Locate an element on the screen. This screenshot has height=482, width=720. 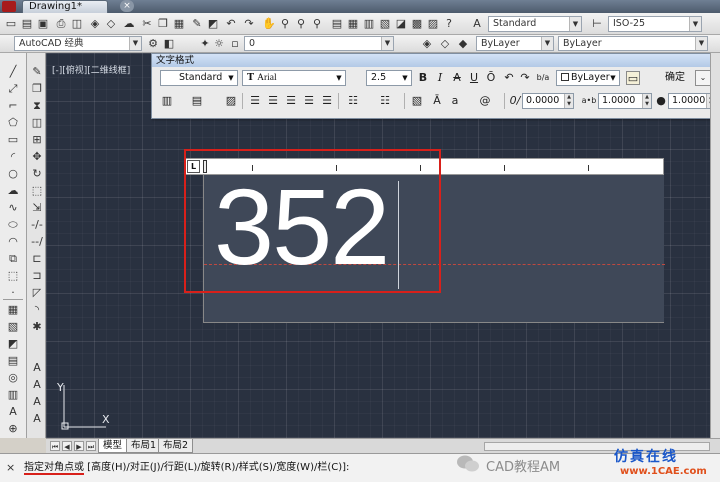
array-icon: ⊞ is located at coordinates (37, 140).